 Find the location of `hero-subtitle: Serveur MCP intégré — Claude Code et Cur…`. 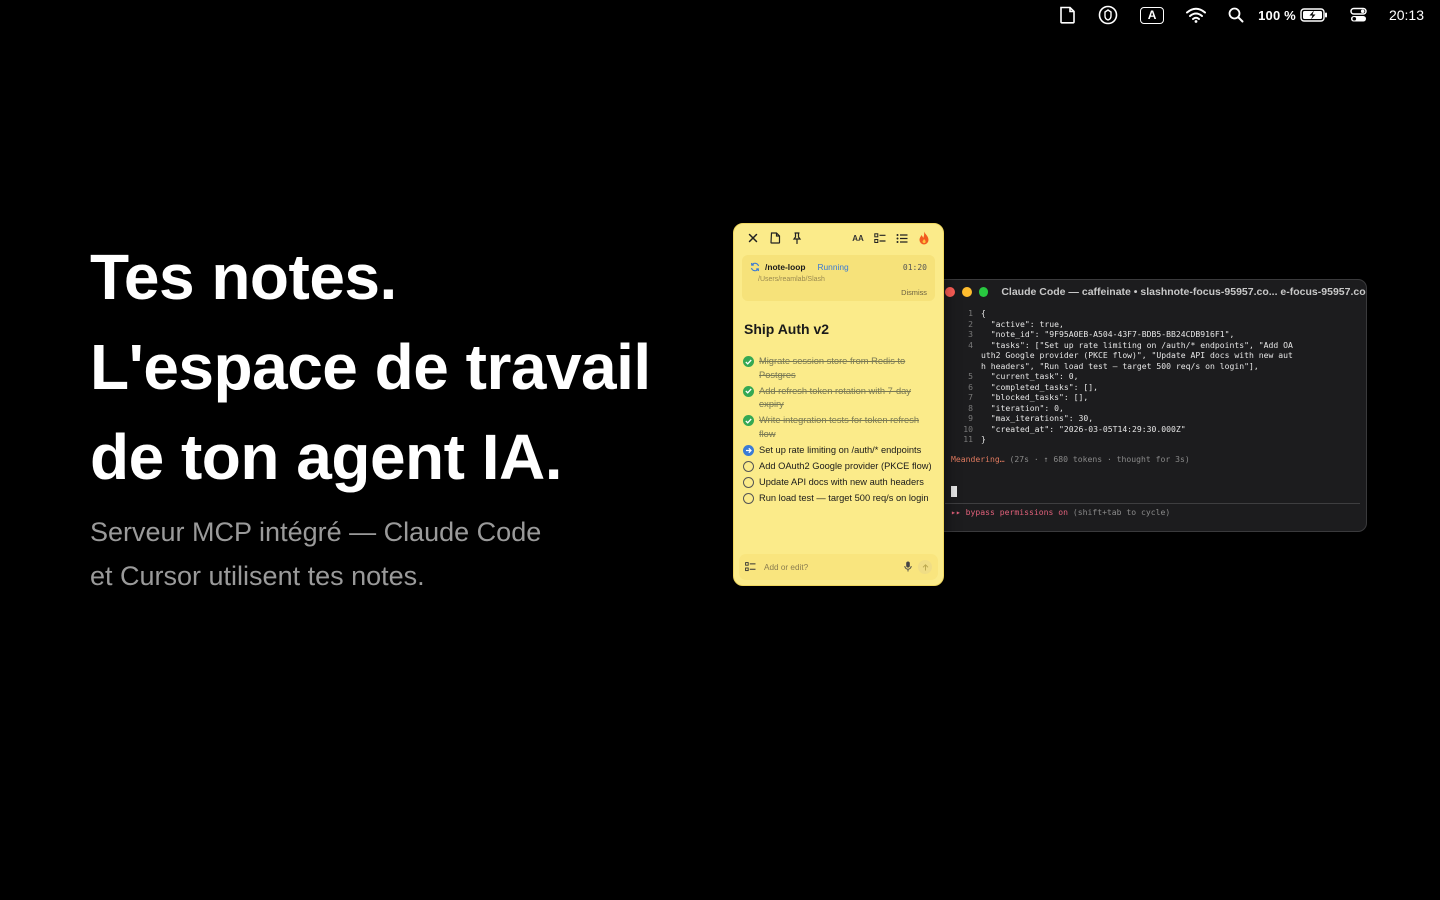

hero-subtitle: Serveur MCP intégré — Claude Code et Cur… is located at coordinates (350, 554).